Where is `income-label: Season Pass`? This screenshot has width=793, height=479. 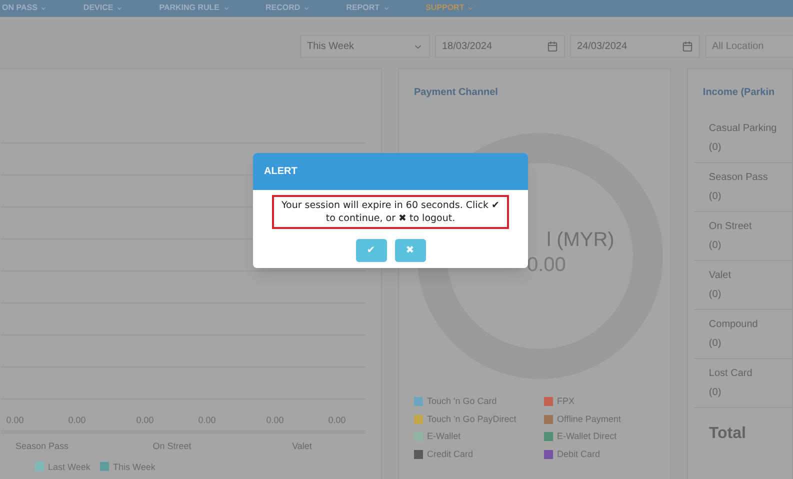 income-label: Season Pass is located at coordinates (738, 178).